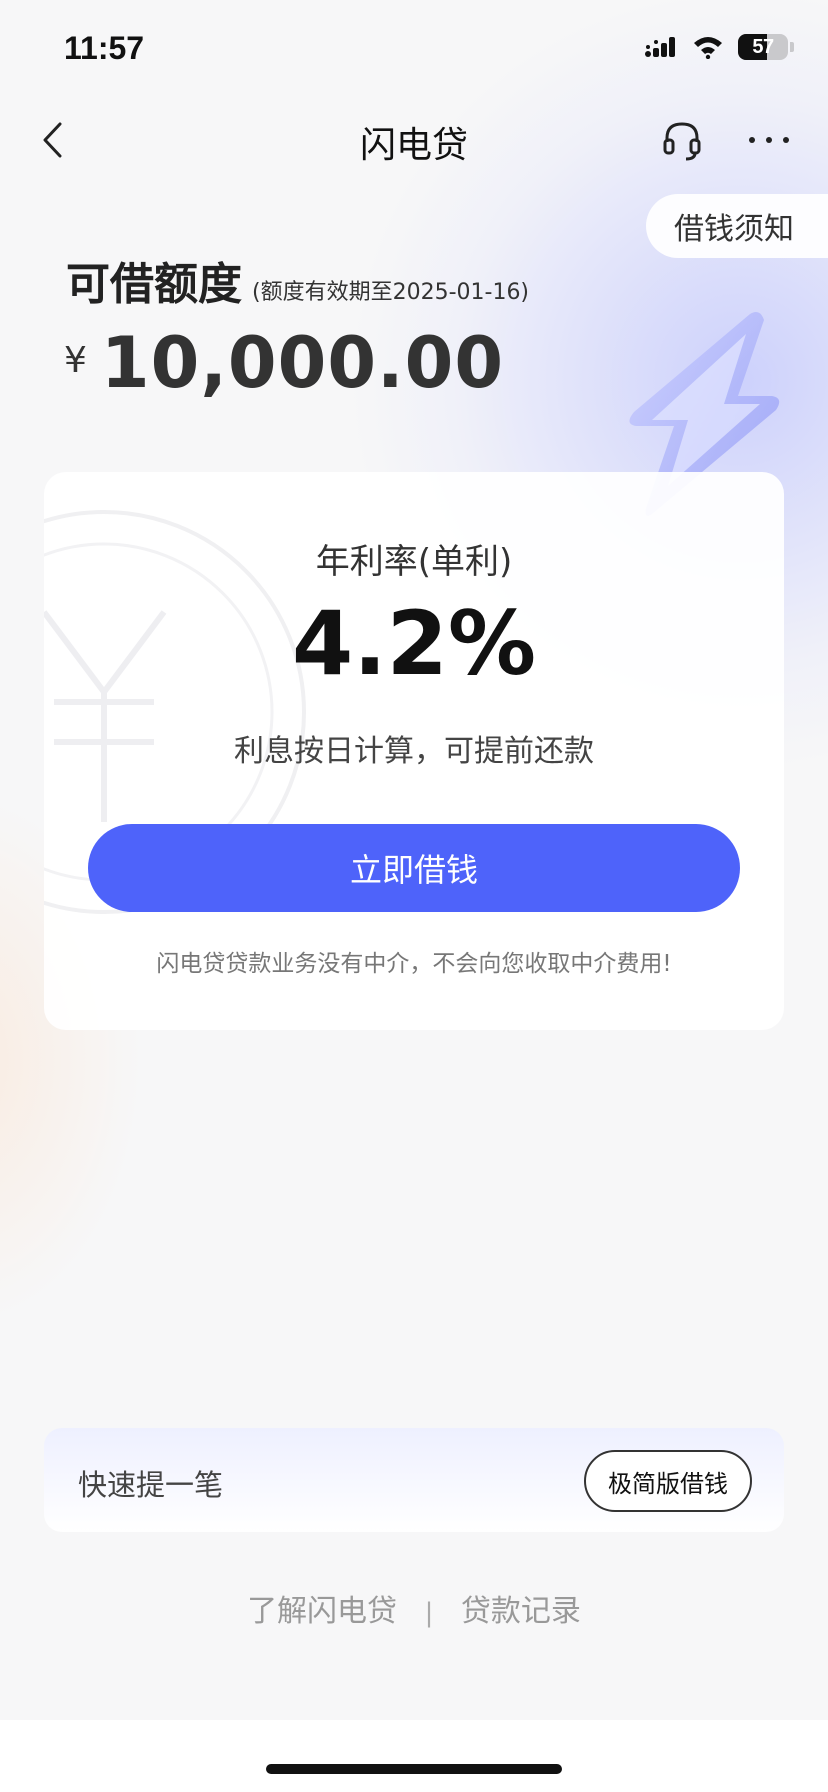 The image size is (828, 1792). I want to click on quota-expiry: (额度有效期至2025-01-16), so click(391, 292).